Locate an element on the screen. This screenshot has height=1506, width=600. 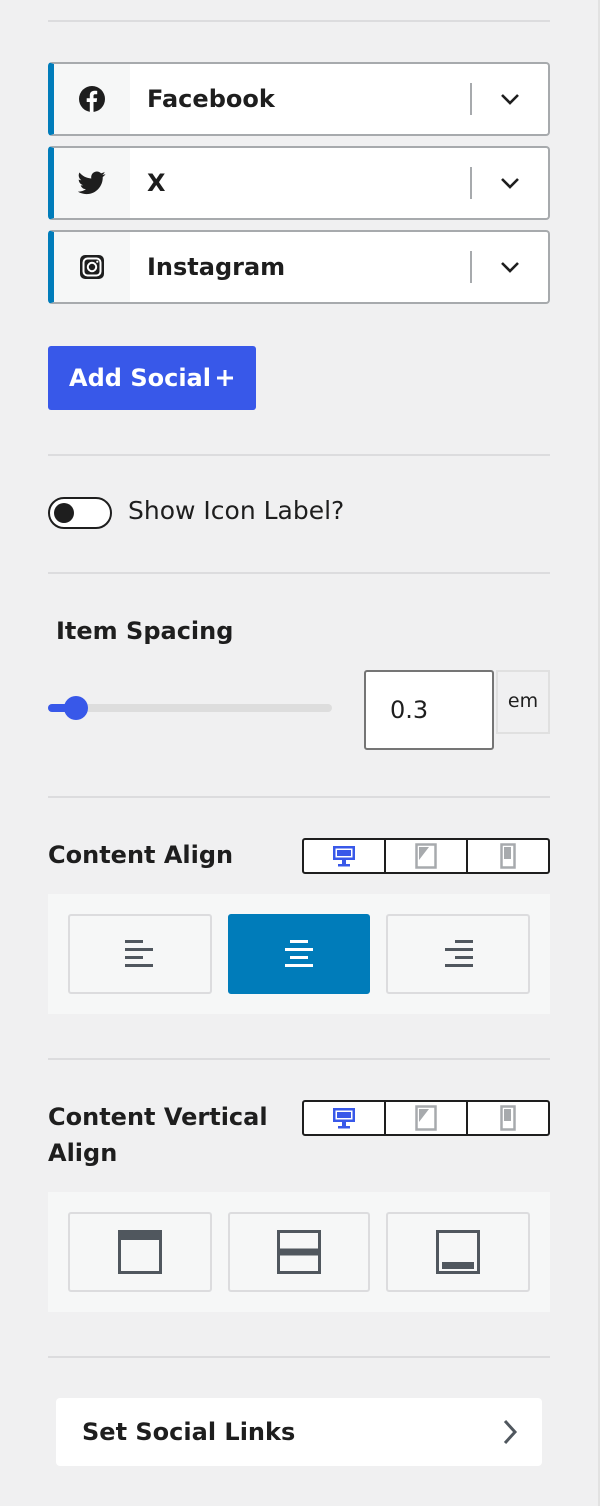
show-icon-label-toggle is located at coordinates (80, 513).